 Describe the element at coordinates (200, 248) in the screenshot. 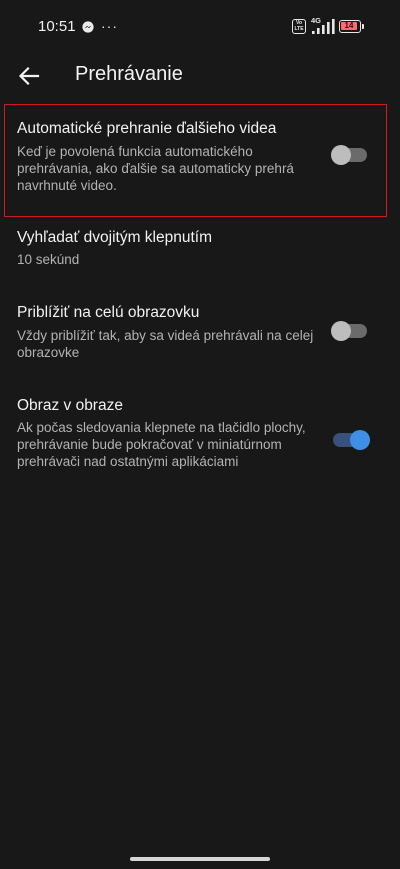

I see `setting-double-tap-seek: Vyhľadať dvojitým klepnutím 10 sekúnd` at that location.